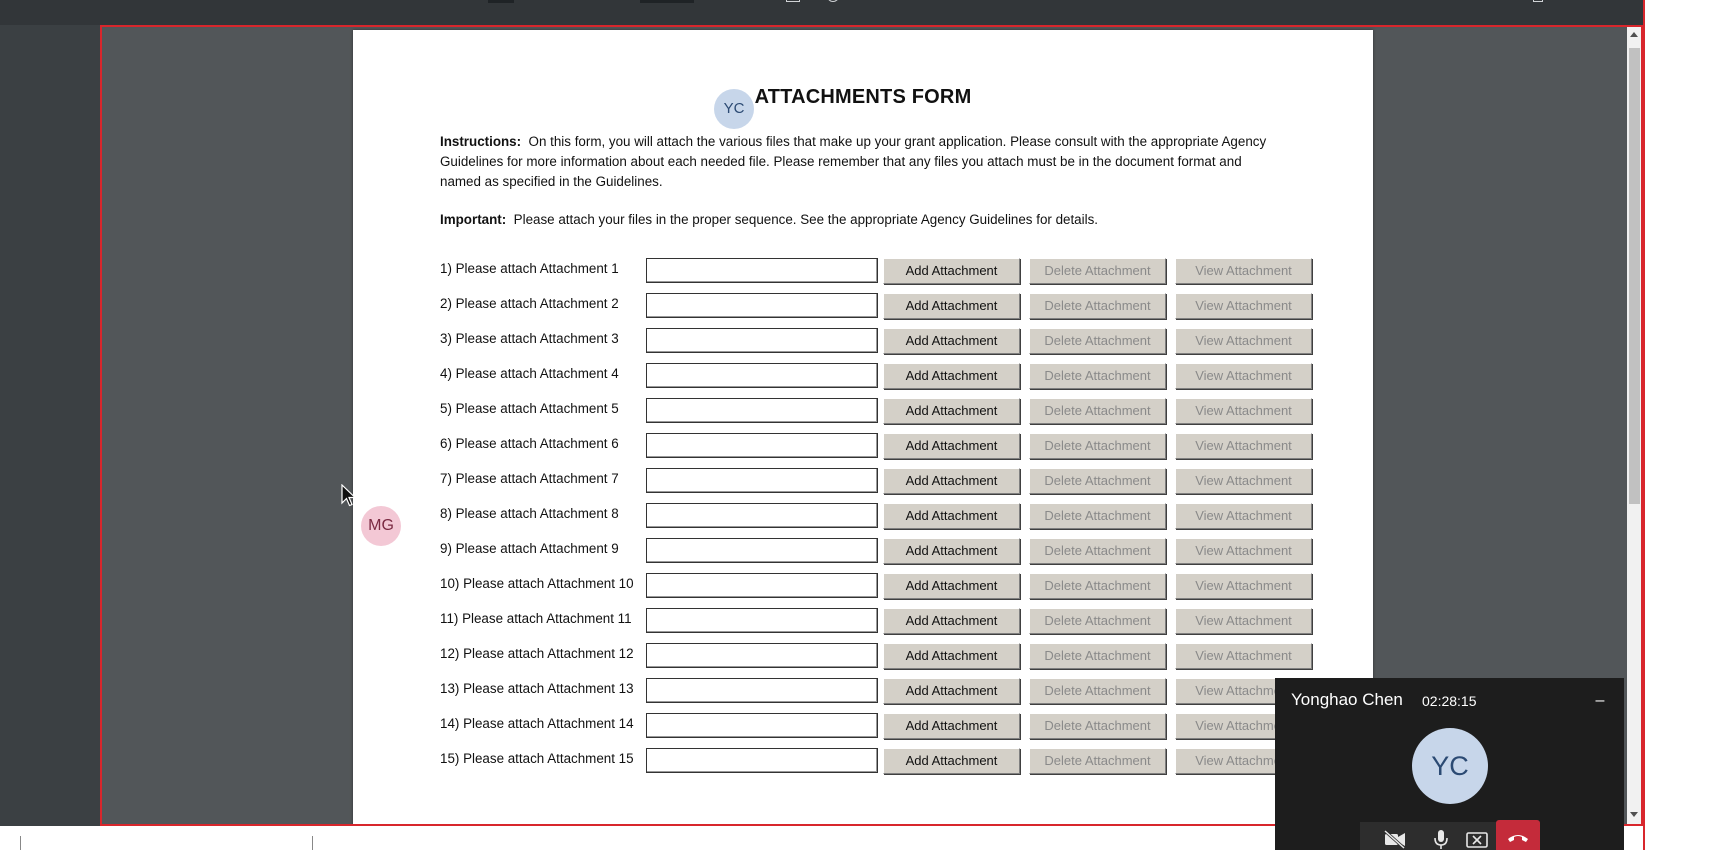 This screenshot has height=855, width=1724. I want to click on instructions-label: Instructions:, so click(481, 141).